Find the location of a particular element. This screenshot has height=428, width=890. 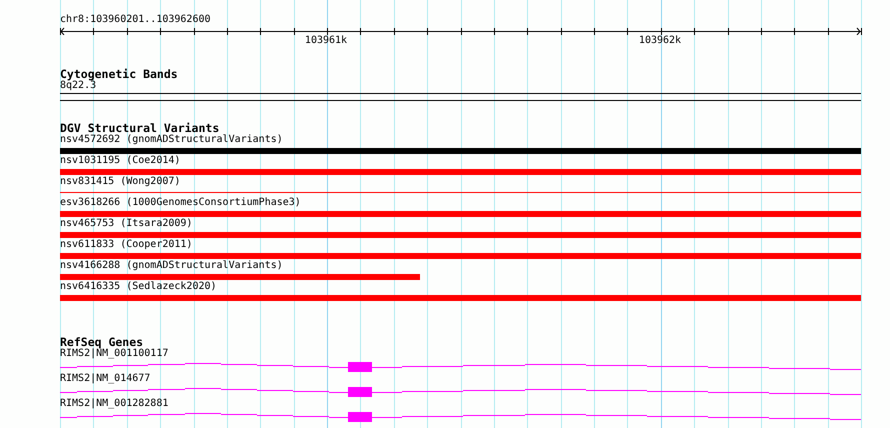

gene-label: RIMS2|NM_014677 is located at coordinates (106, 379).